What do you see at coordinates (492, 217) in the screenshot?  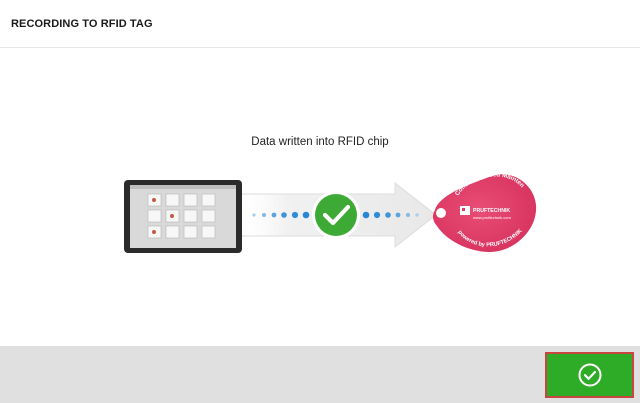 I see `tag-url: www.pruftechnik.com` at bounding box center [492, 217].